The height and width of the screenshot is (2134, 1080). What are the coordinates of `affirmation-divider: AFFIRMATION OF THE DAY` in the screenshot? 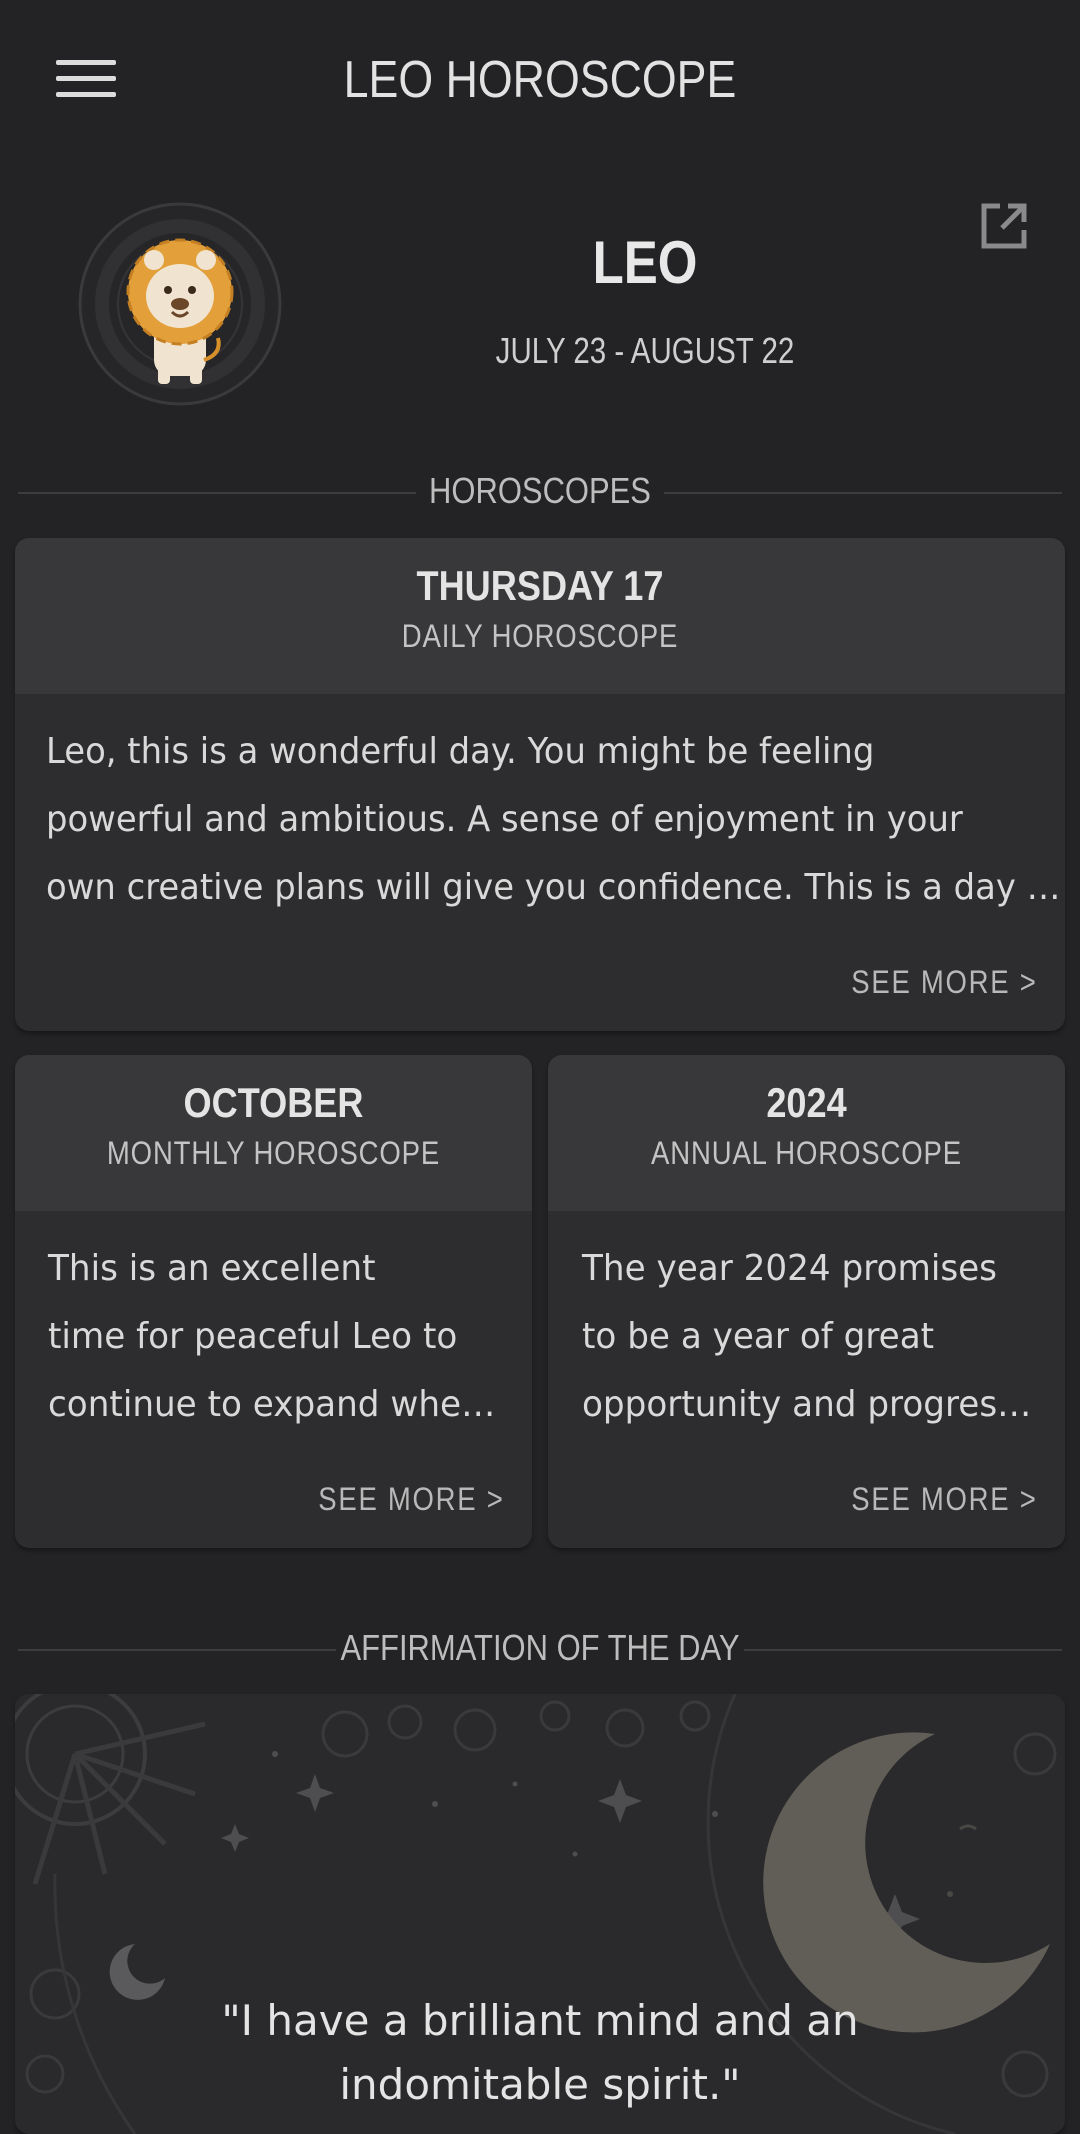 It's located at (540, 1649).